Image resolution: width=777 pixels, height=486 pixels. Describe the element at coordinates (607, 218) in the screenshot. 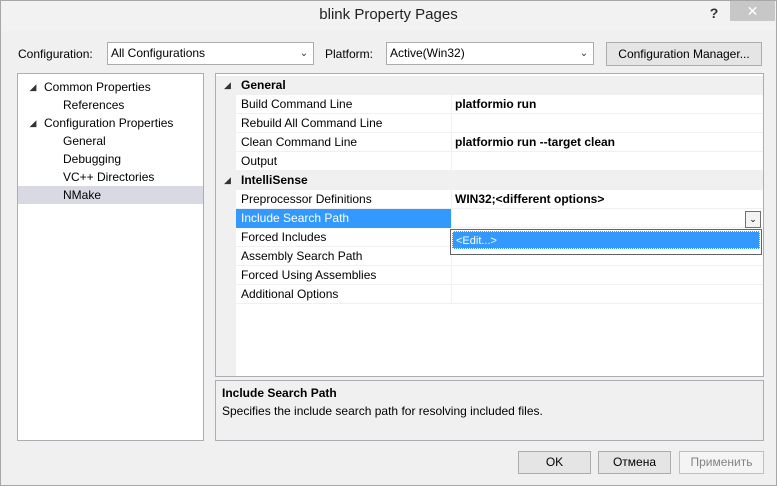

I see `property-value-editor` at that location.